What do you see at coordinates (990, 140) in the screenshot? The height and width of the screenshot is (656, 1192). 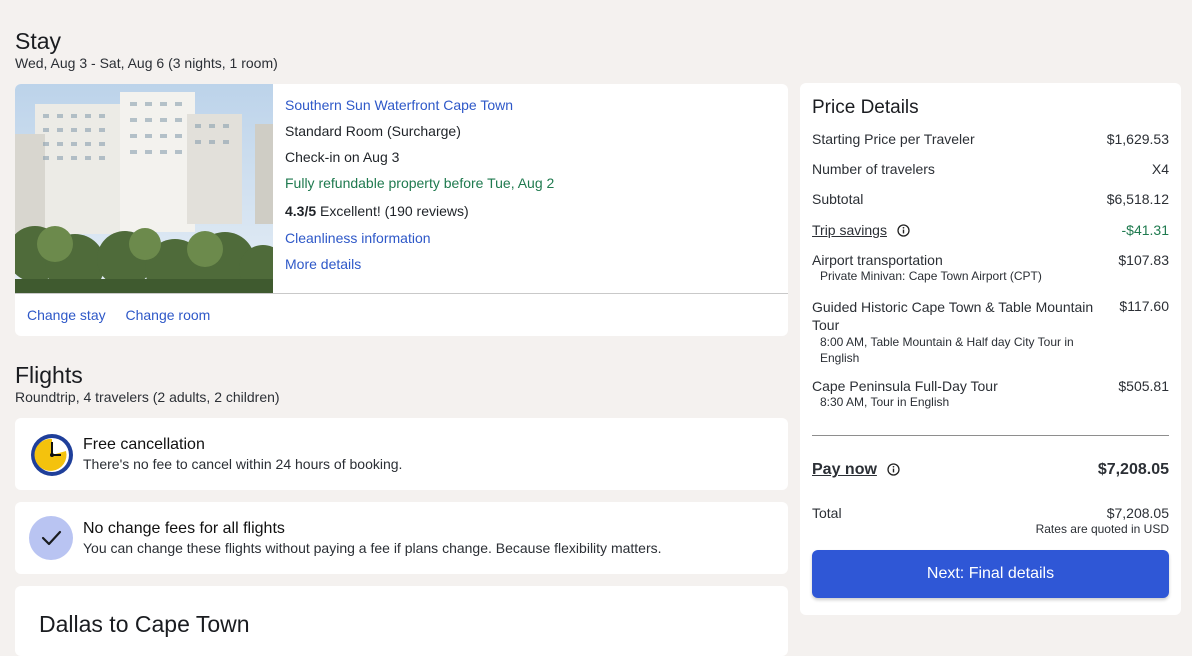 I see `price-row-starting: Starting Price per Traveler $1,629.53` at bounding box center [990, 140].